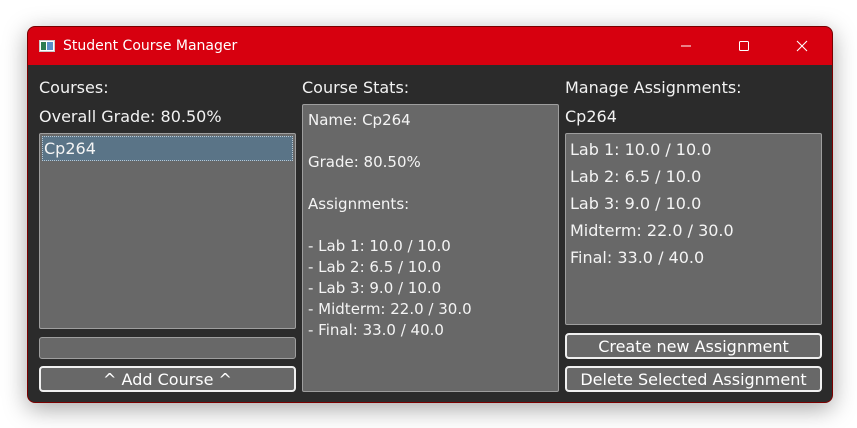 This screenshot has width=857, height=428. What do you see at coordinates (693, 149) in the screenshot?
I see `list-item: Lab 1: 10.0 / 10.0` at bounding box center [693, 149].